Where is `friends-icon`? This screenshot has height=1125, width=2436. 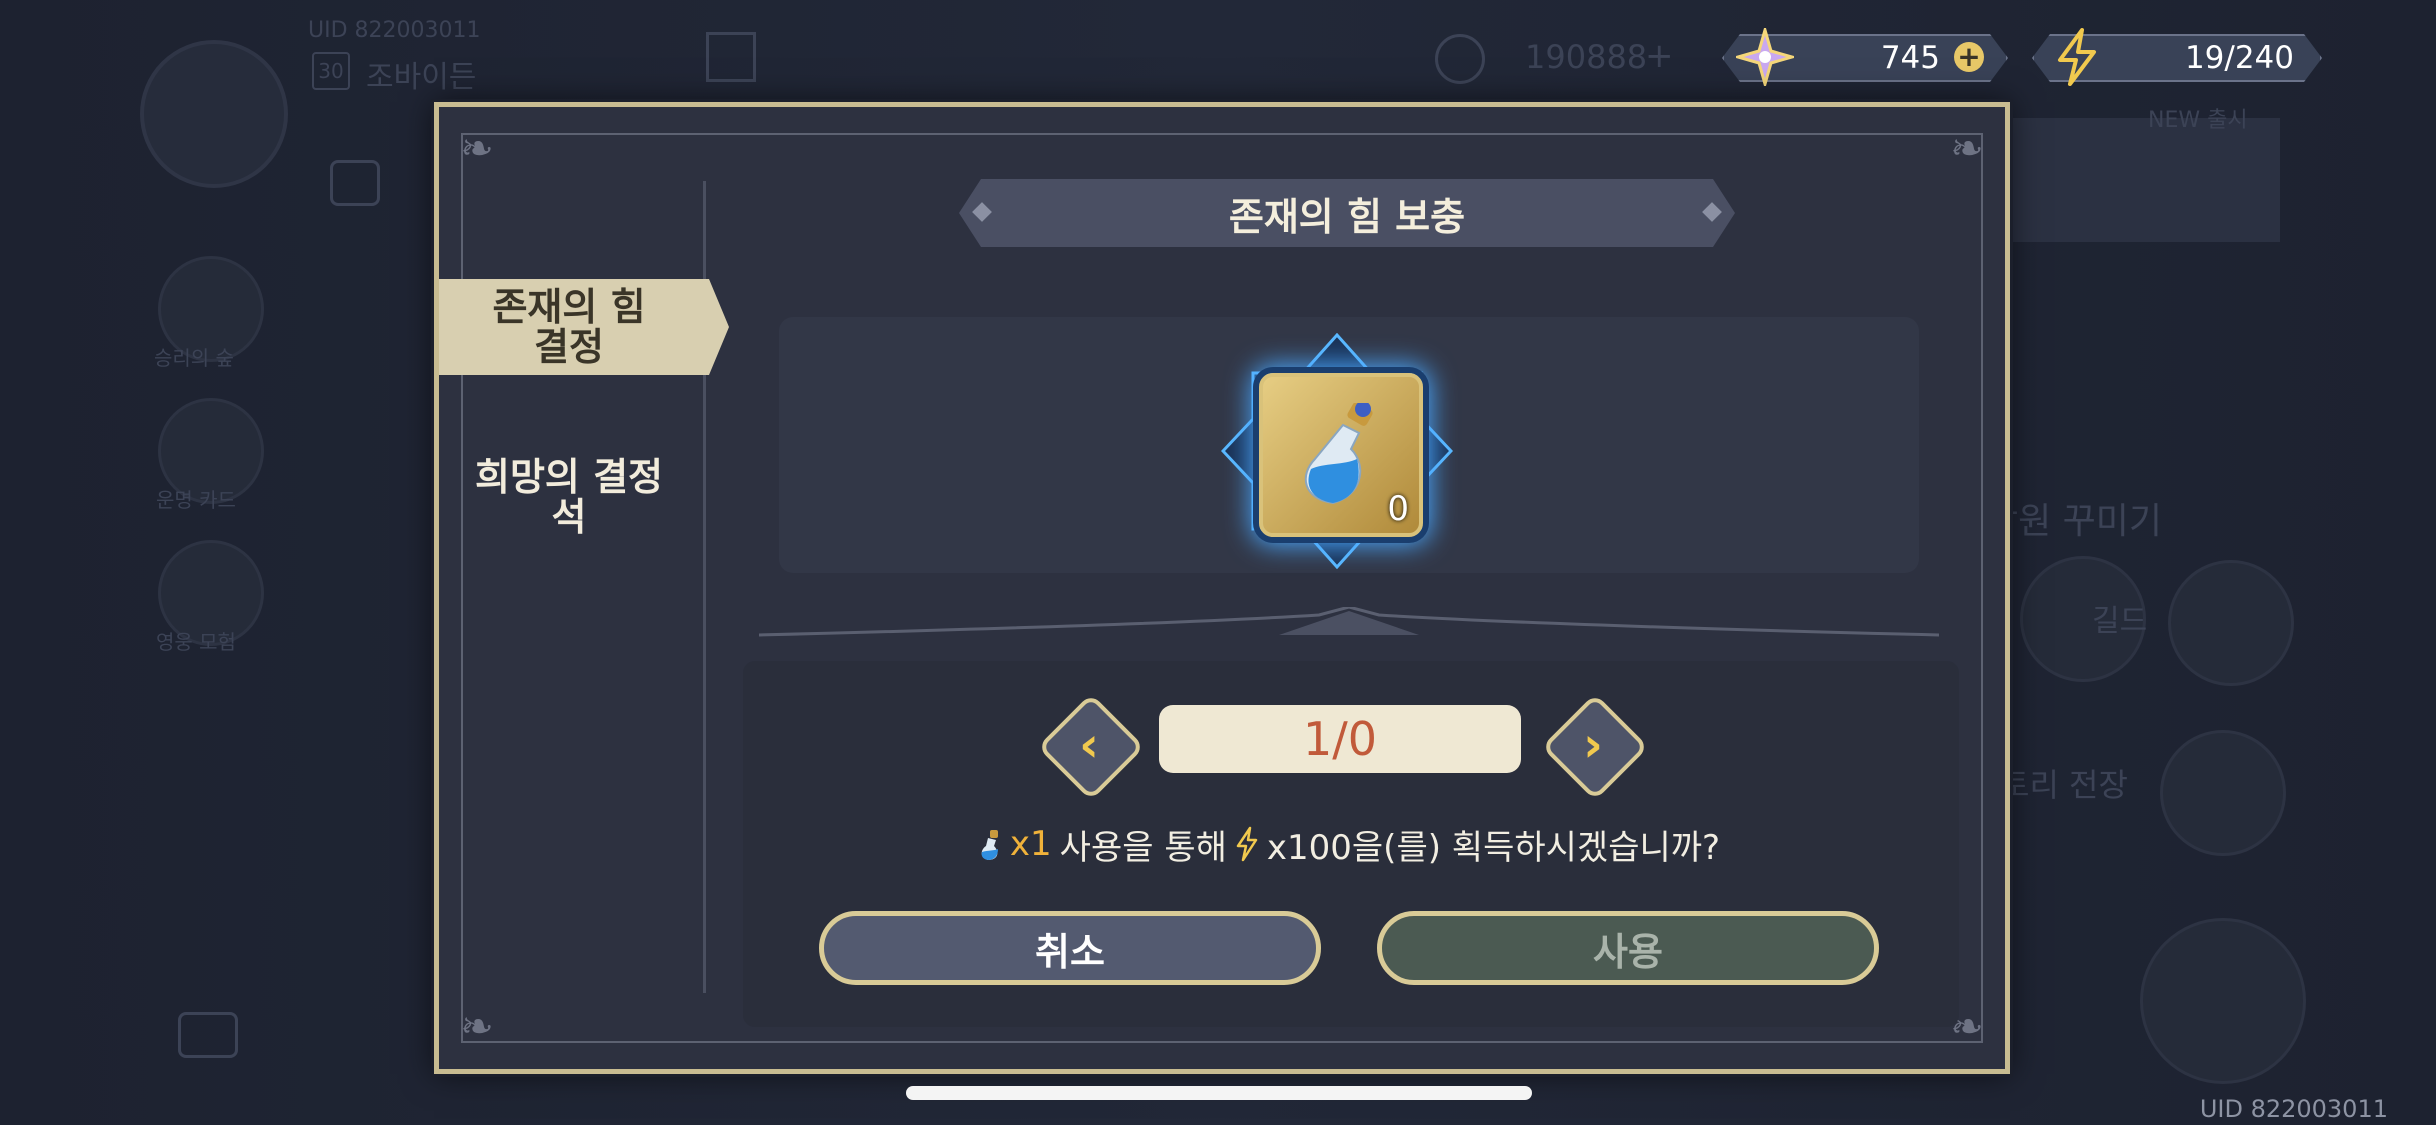 friends-icon is located at coordinates (355, 183).